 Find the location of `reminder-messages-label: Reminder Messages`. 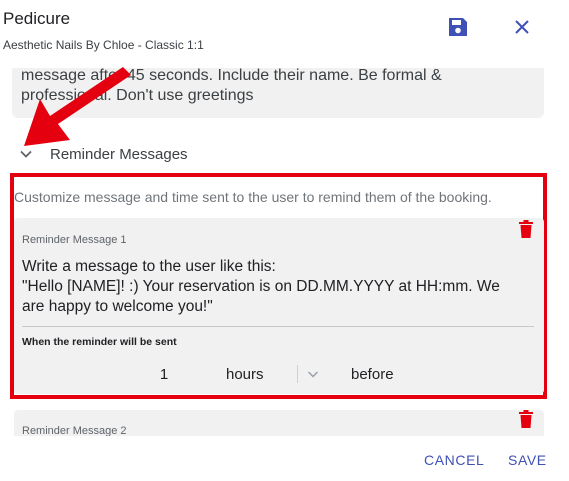

reminder-messages-label: Reminder Messages is located at coordinates (119, 154).